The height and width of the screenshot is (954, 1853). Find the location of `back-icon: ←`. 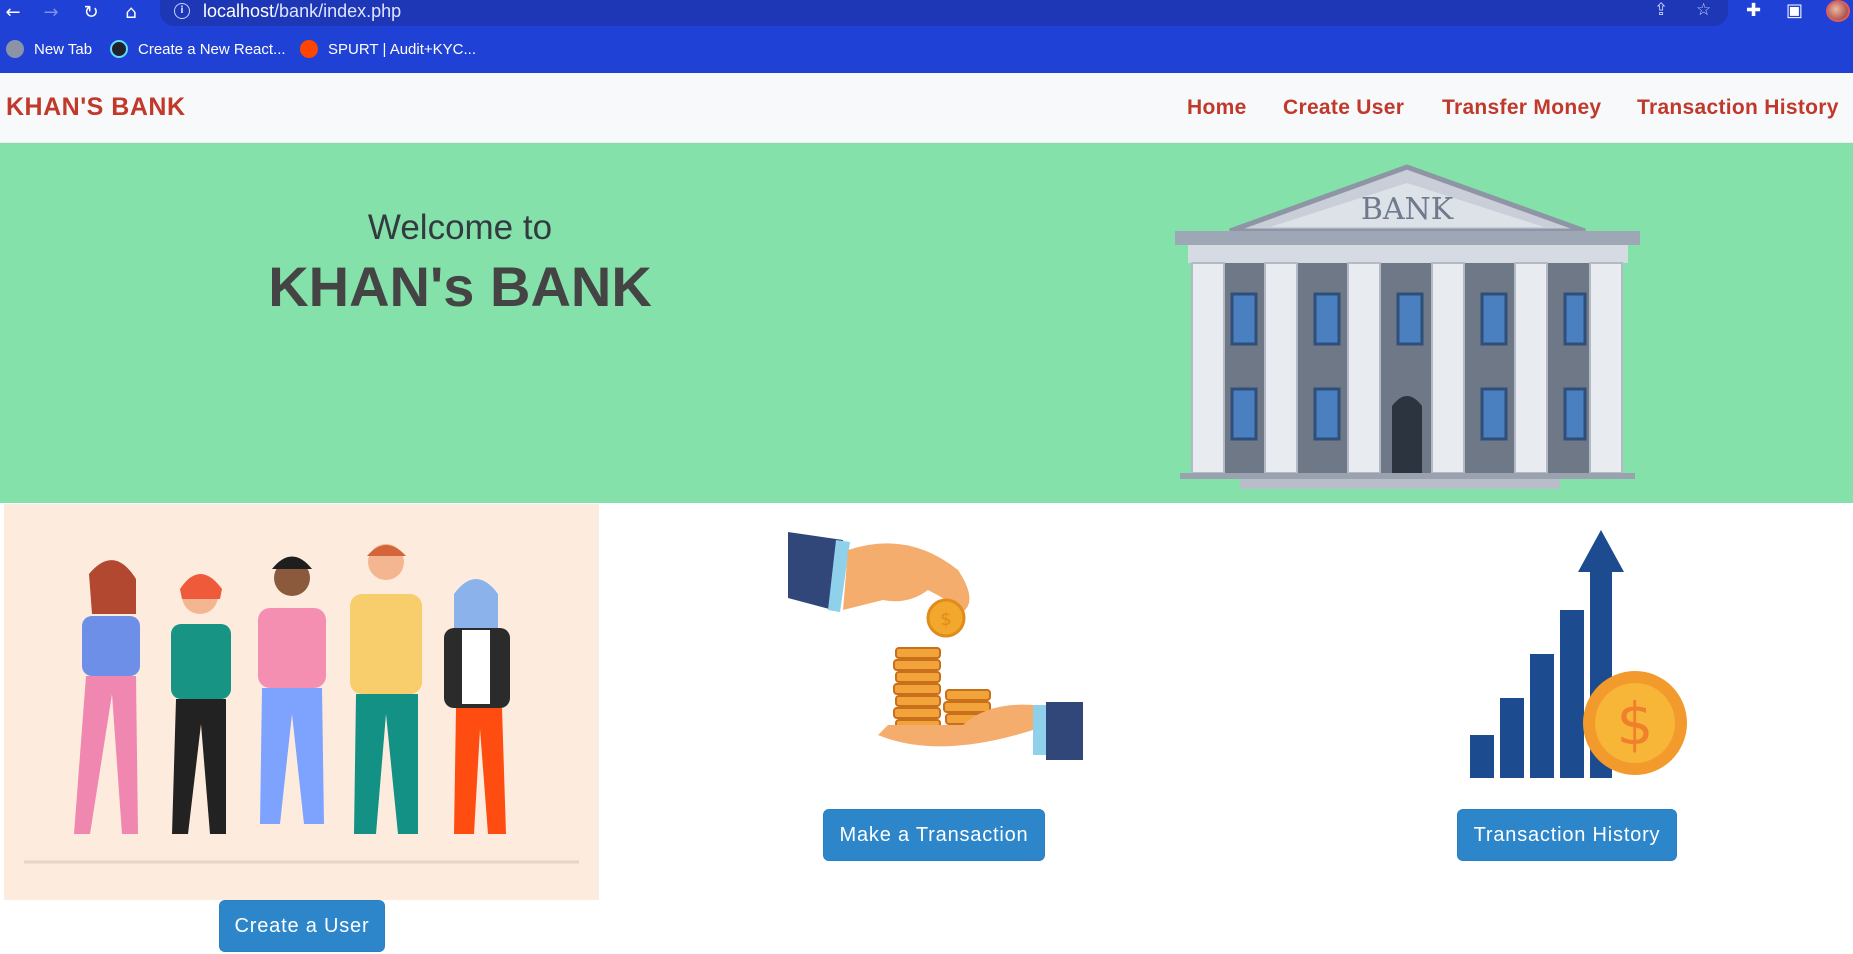

back-icon: ← is located at coordinates (13, 12).